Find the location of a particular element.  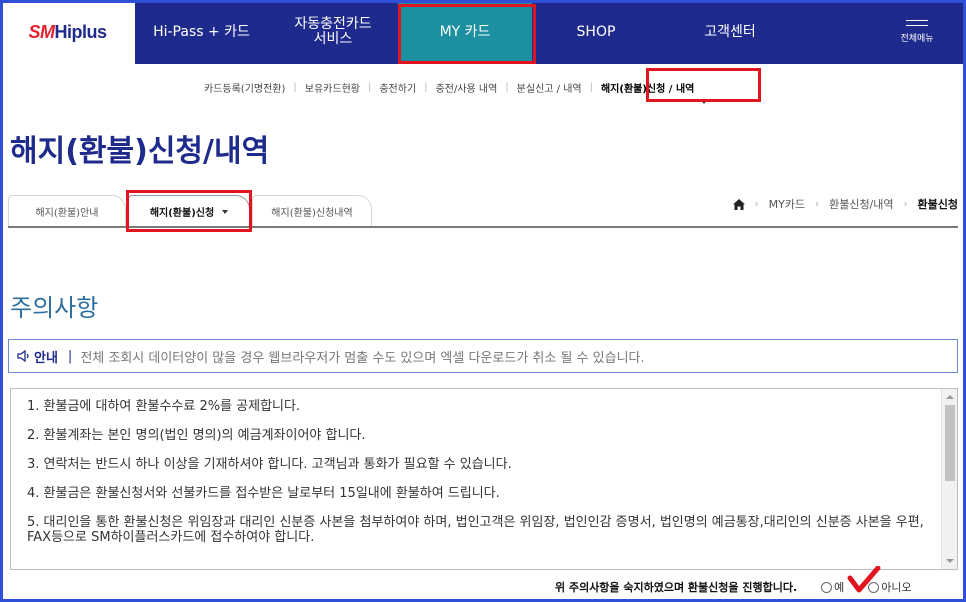

terms-item: 1. 환불금에 대하여 환불수수료 2%를 공제합니다. is located at coordinates (164, 406).